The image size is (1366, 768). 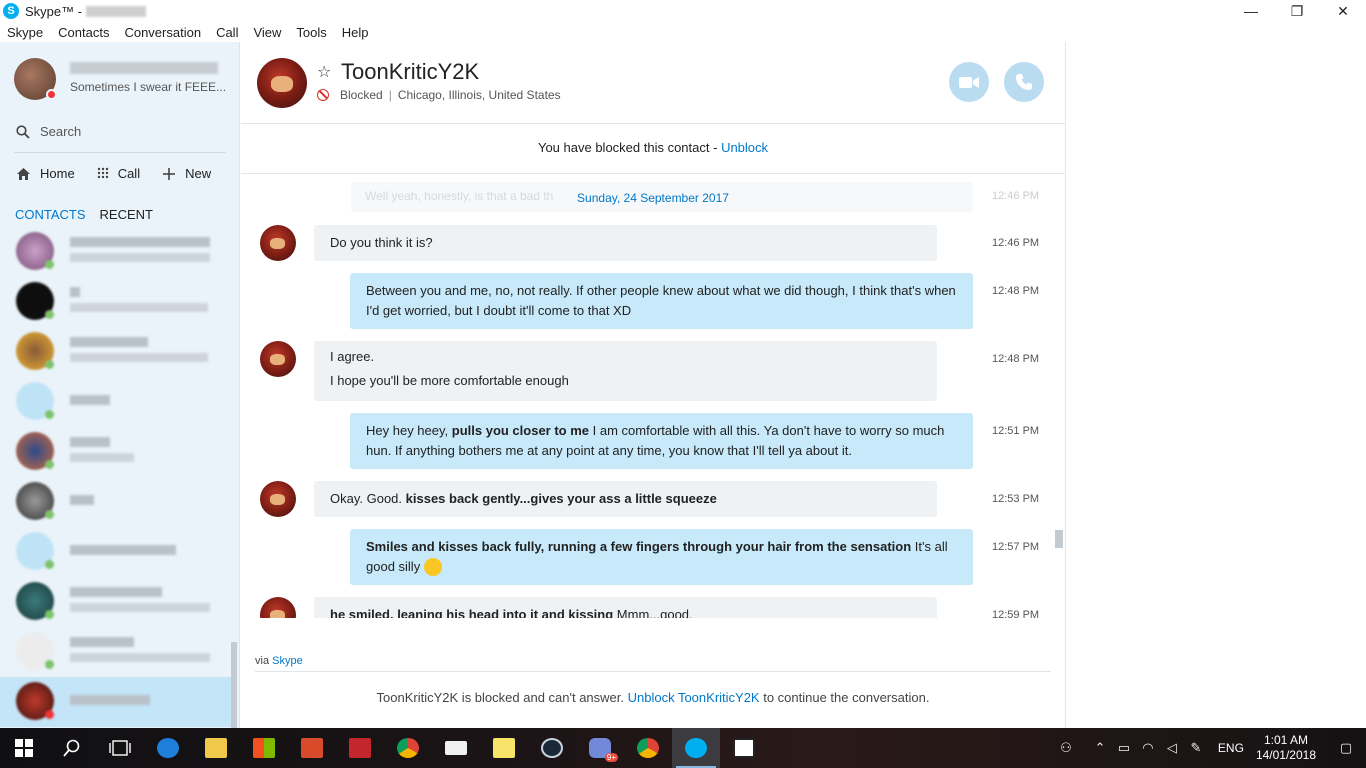 I want to click on my-avatar, so click(x=35, y=79).